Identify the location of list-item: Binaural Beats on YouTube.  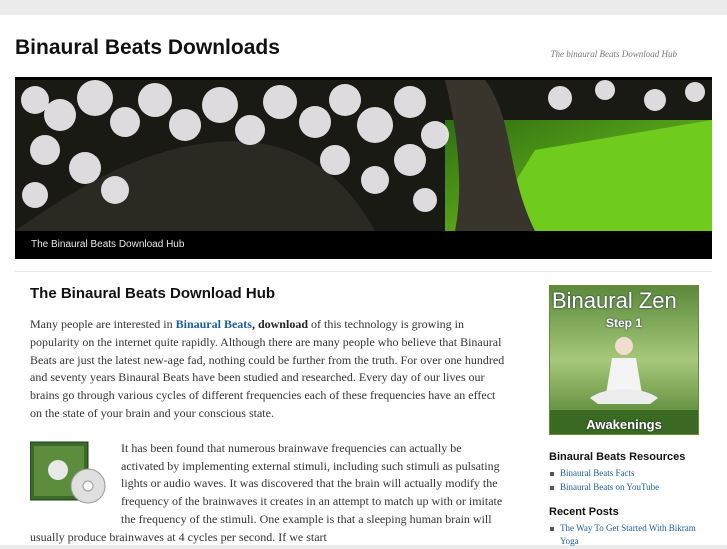
(629, 487).